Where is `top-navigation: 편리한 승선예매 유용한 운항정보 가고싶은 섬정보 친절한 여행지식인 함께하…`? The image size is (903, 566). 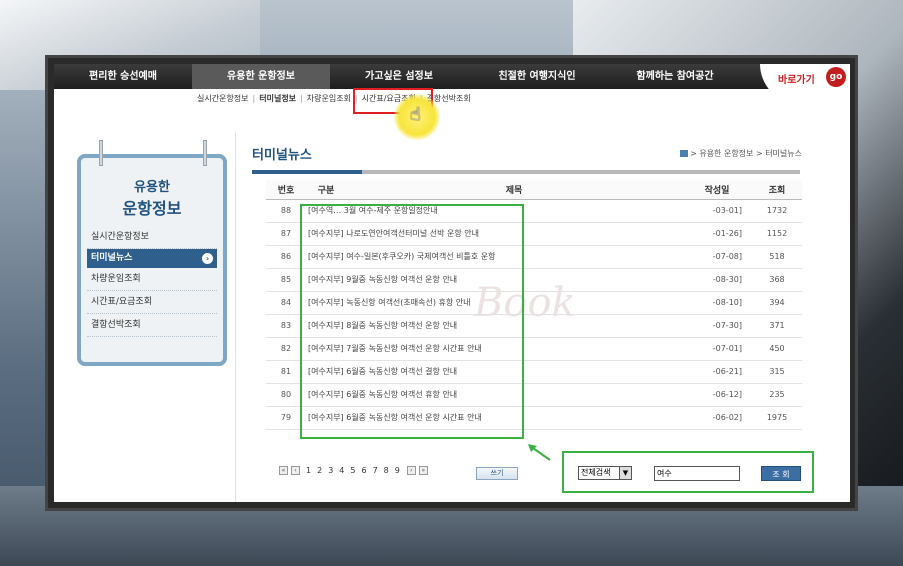
top-navigation: 편리한 승선예매 유용한 운항정보 가고싶은 섬정보 친절한 여행지식인 함께하… is located at coordinates (452, 76).